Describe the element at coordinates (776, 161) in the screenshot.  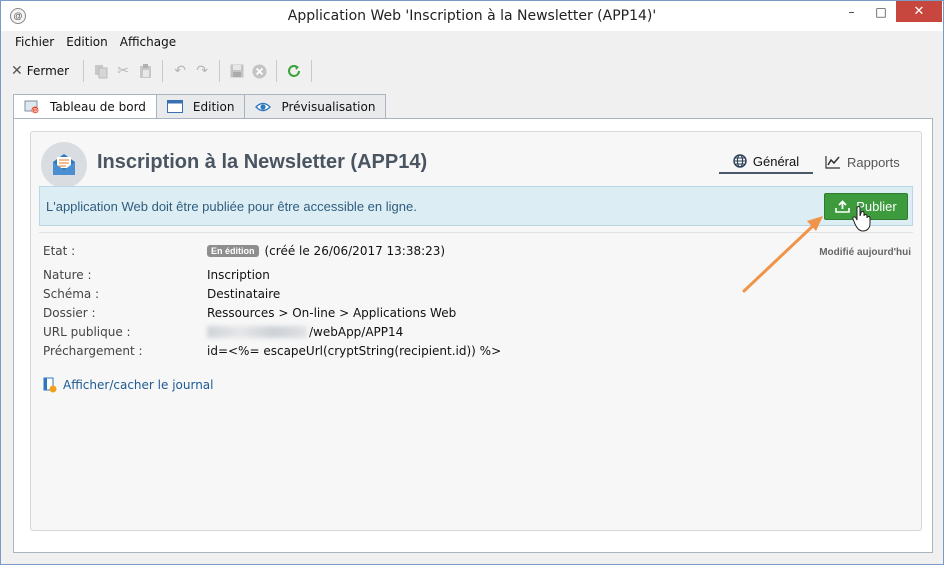
I see `subtab-general-label: Général` at that location.